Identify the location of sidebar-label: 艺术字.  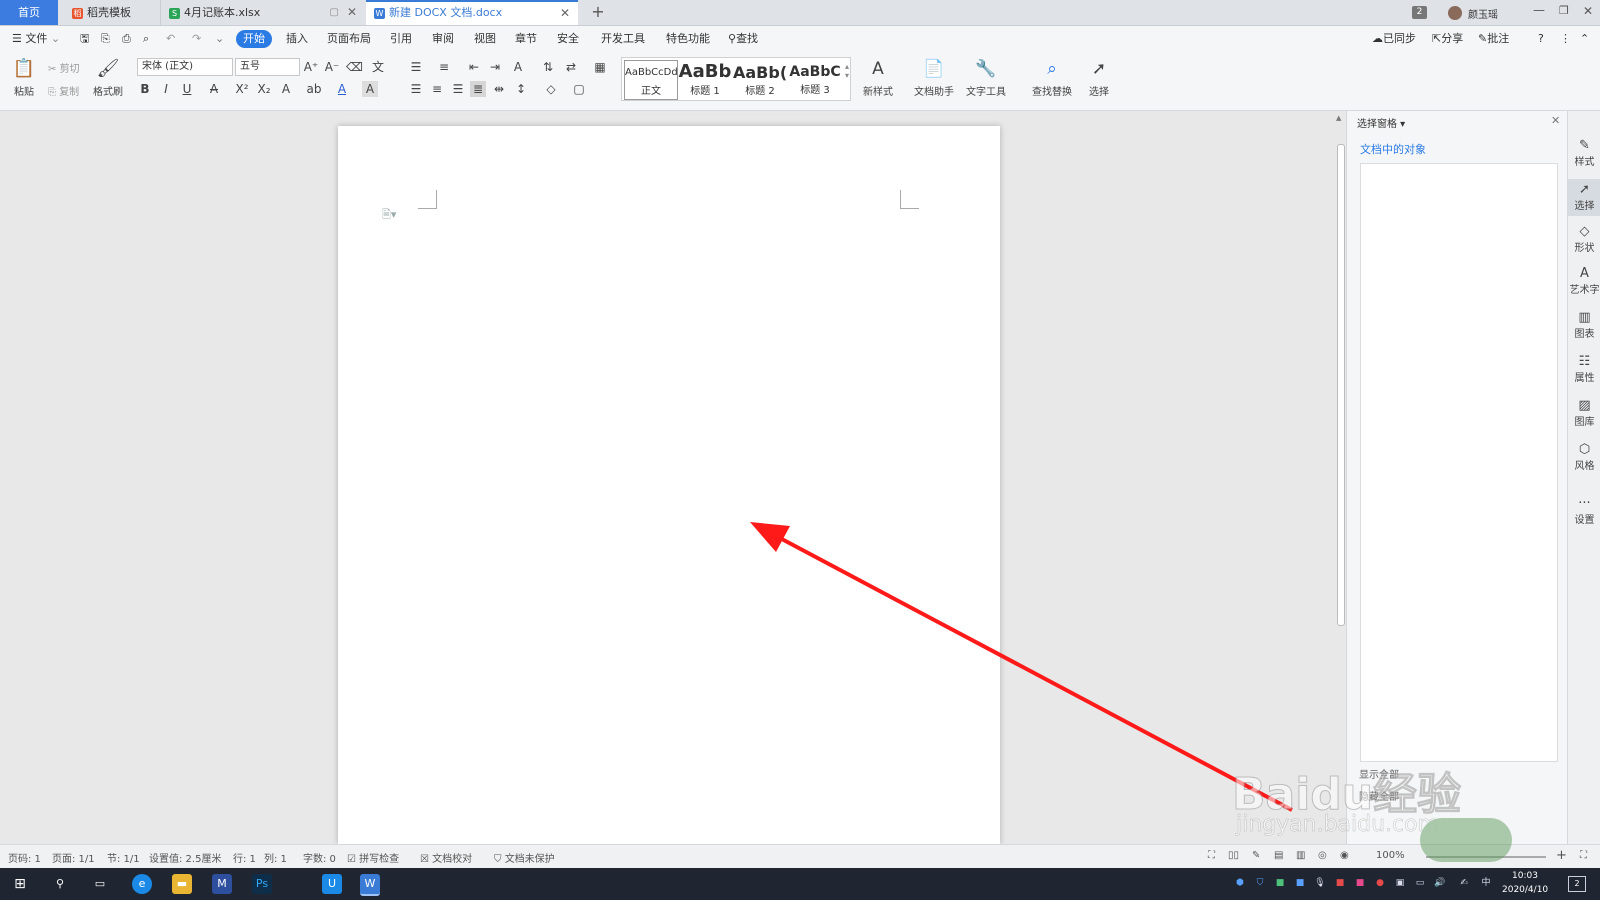
(1584, 290).